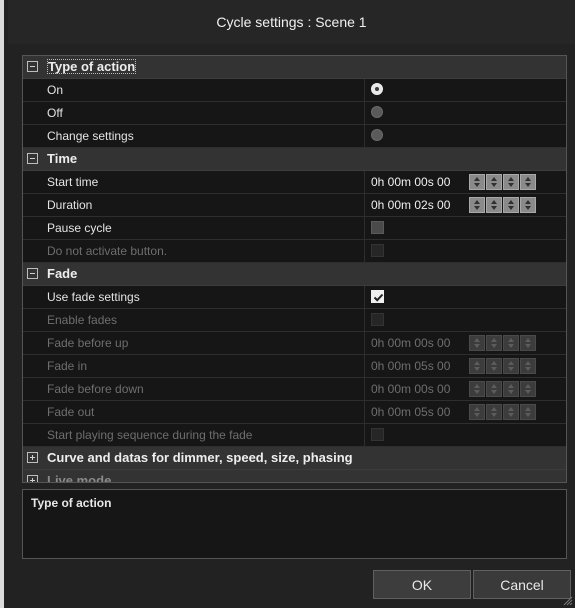  I want to click on row-fade-before-up: Fade before up 0h 00m 00s 00, so click(294, 343).